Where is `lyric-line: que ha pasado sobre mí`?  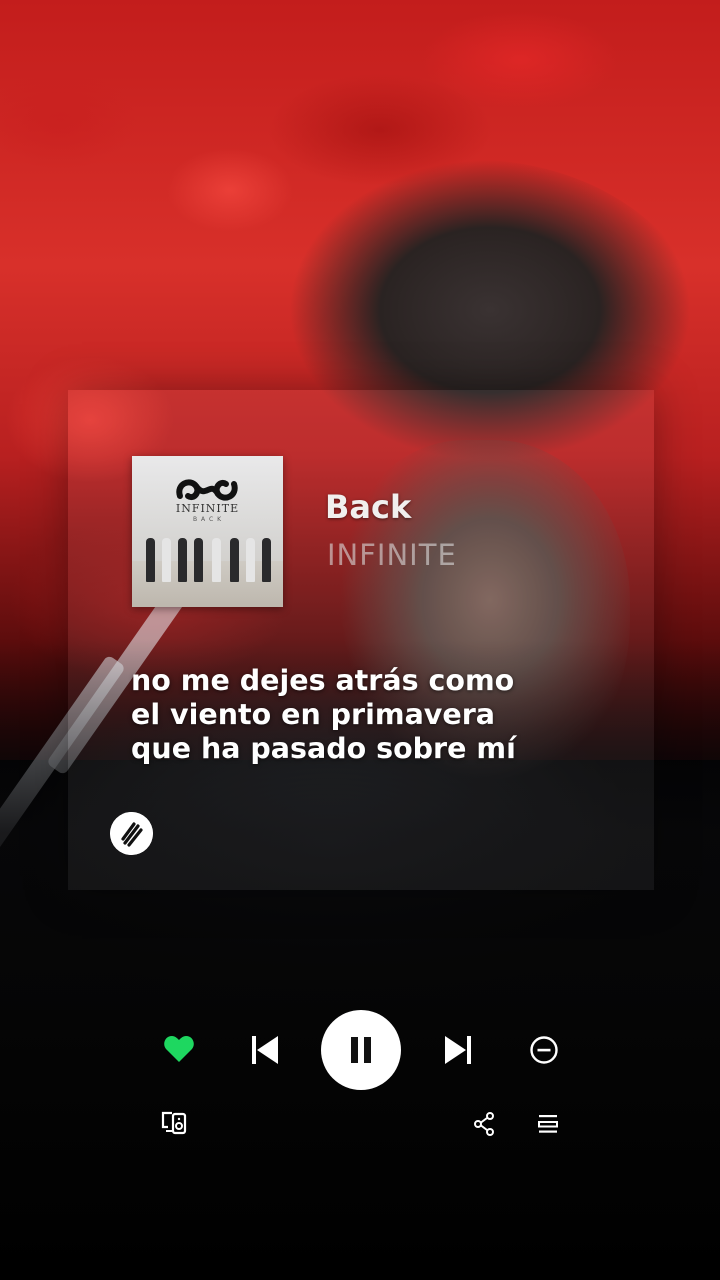
lyric-line: que ha pasado sobre mí is located at coordinates (323, 748).